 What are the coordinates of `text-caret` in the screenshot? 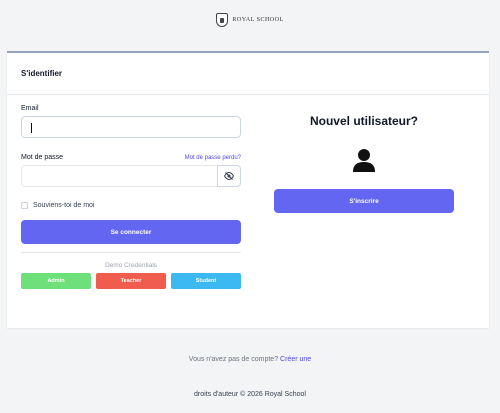 It's located at (31, 128).